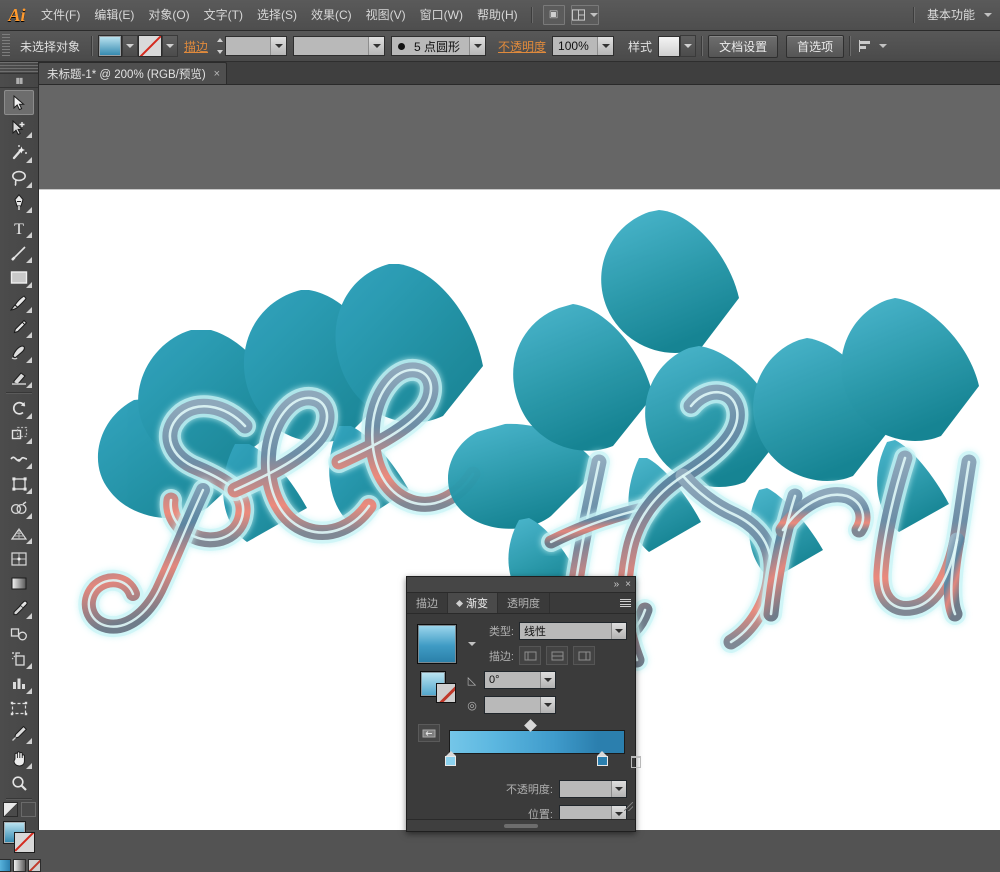  Describe the element at coordinates (743, 46) in the screenshot. I see `document-setup-button: 文档设置` at that location.